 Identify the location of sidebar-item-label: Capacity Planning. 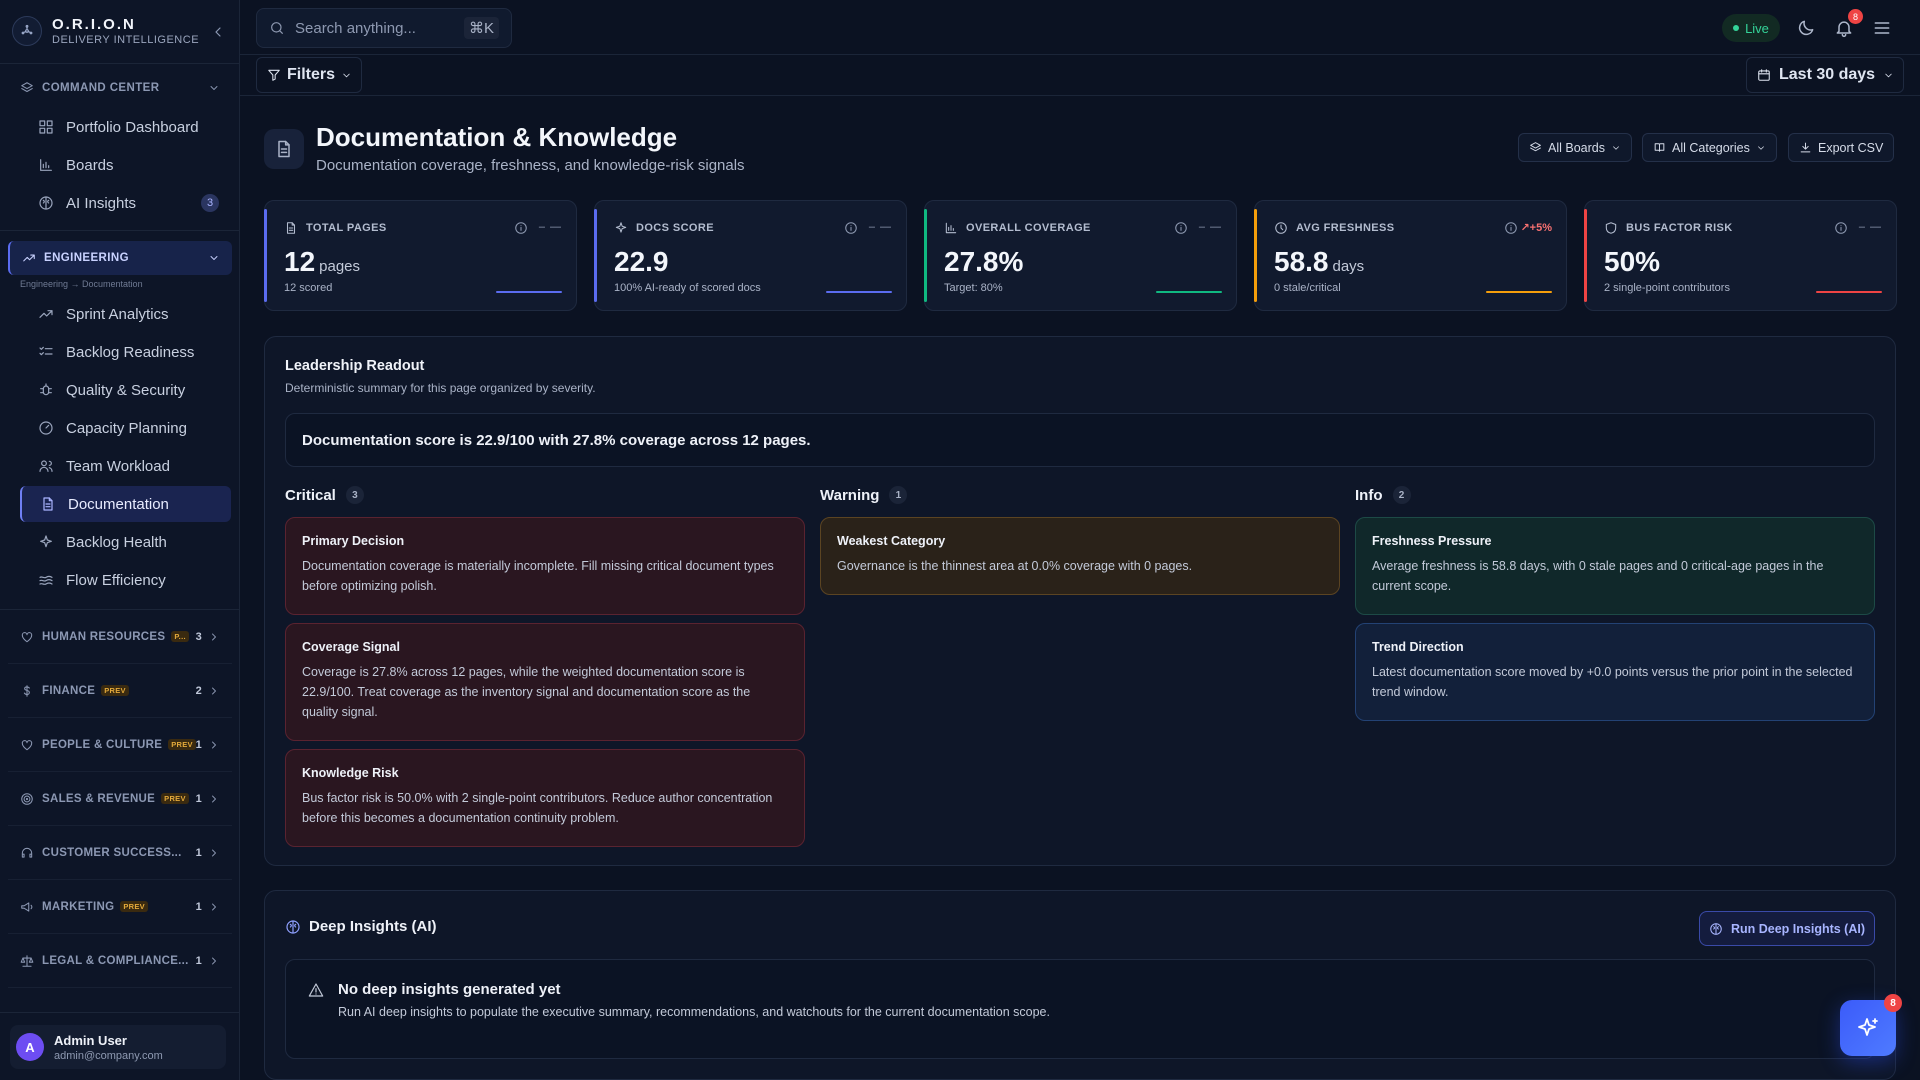
(126, 428).